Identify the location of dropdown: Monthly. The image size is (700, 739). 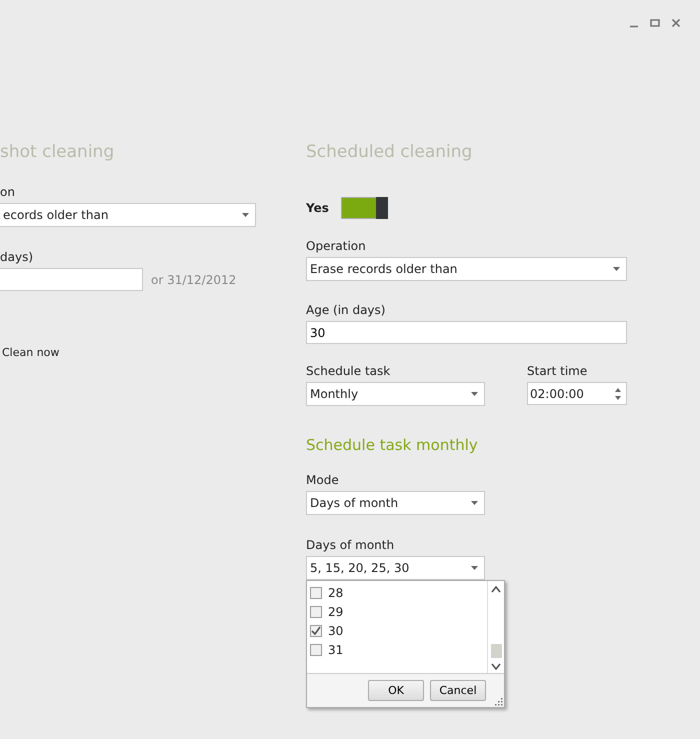
(395, 394).